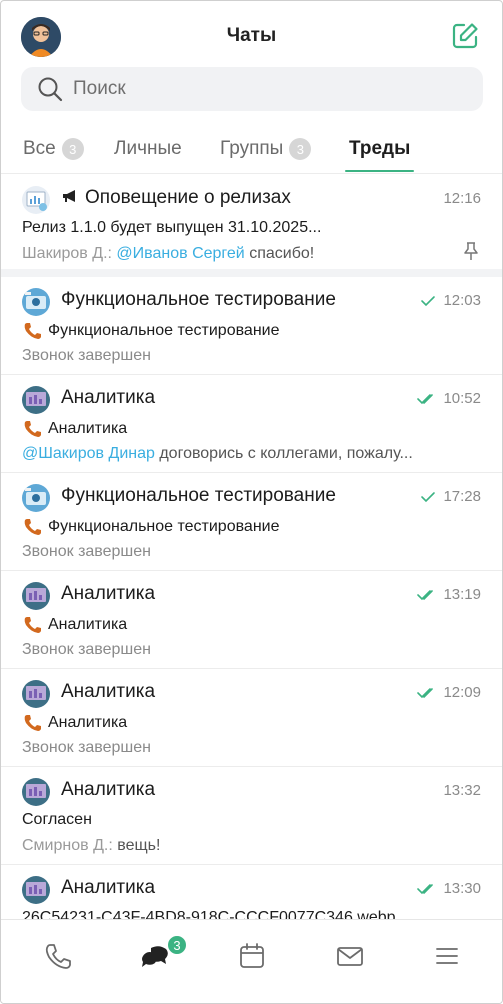 The width and height of the screenshot is (503, 1004). I want to click on pin-icon, so click(471, 251).